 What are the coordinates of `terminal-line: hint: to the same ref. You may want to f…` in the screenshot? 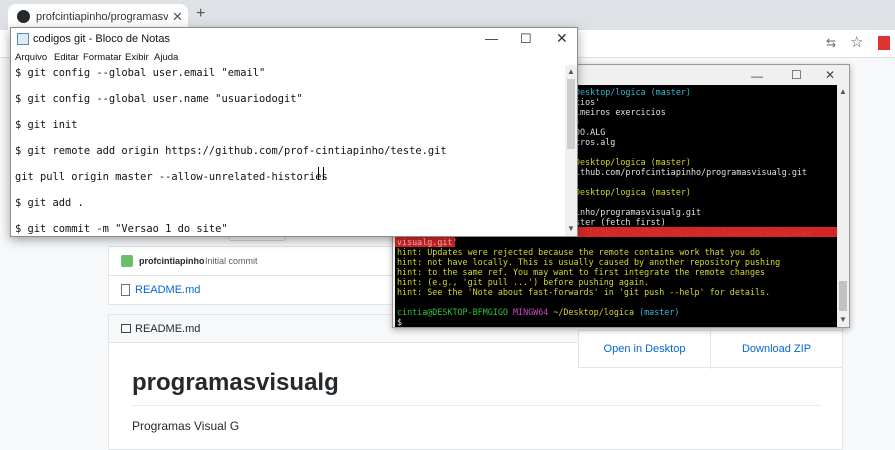 It's located at (581, 272).